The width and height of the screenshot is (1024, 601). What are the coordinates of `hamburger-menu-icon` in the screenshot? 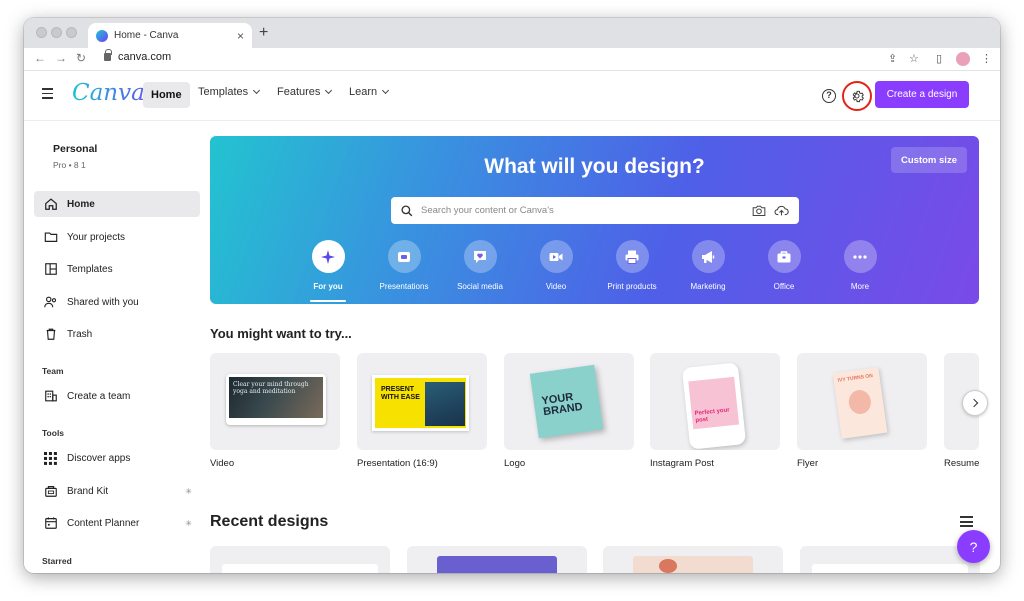 It's located at (47, 93).